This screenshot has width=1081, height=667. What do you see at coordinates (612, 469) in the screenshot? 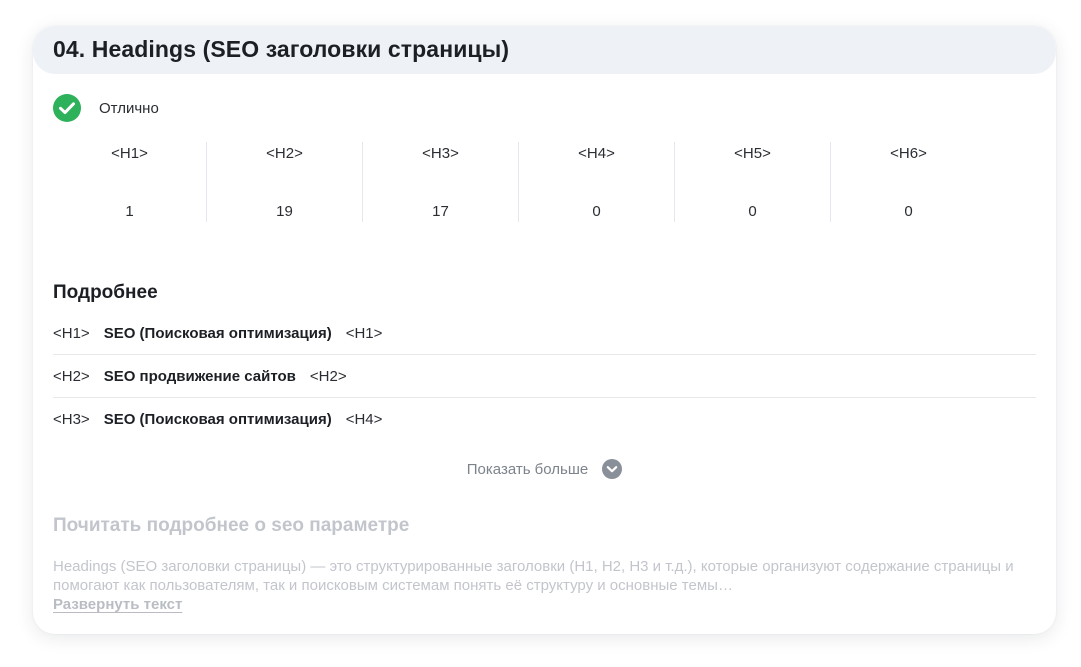
I see `chevron-down-circle-icon` at bounding box center [612, 469].